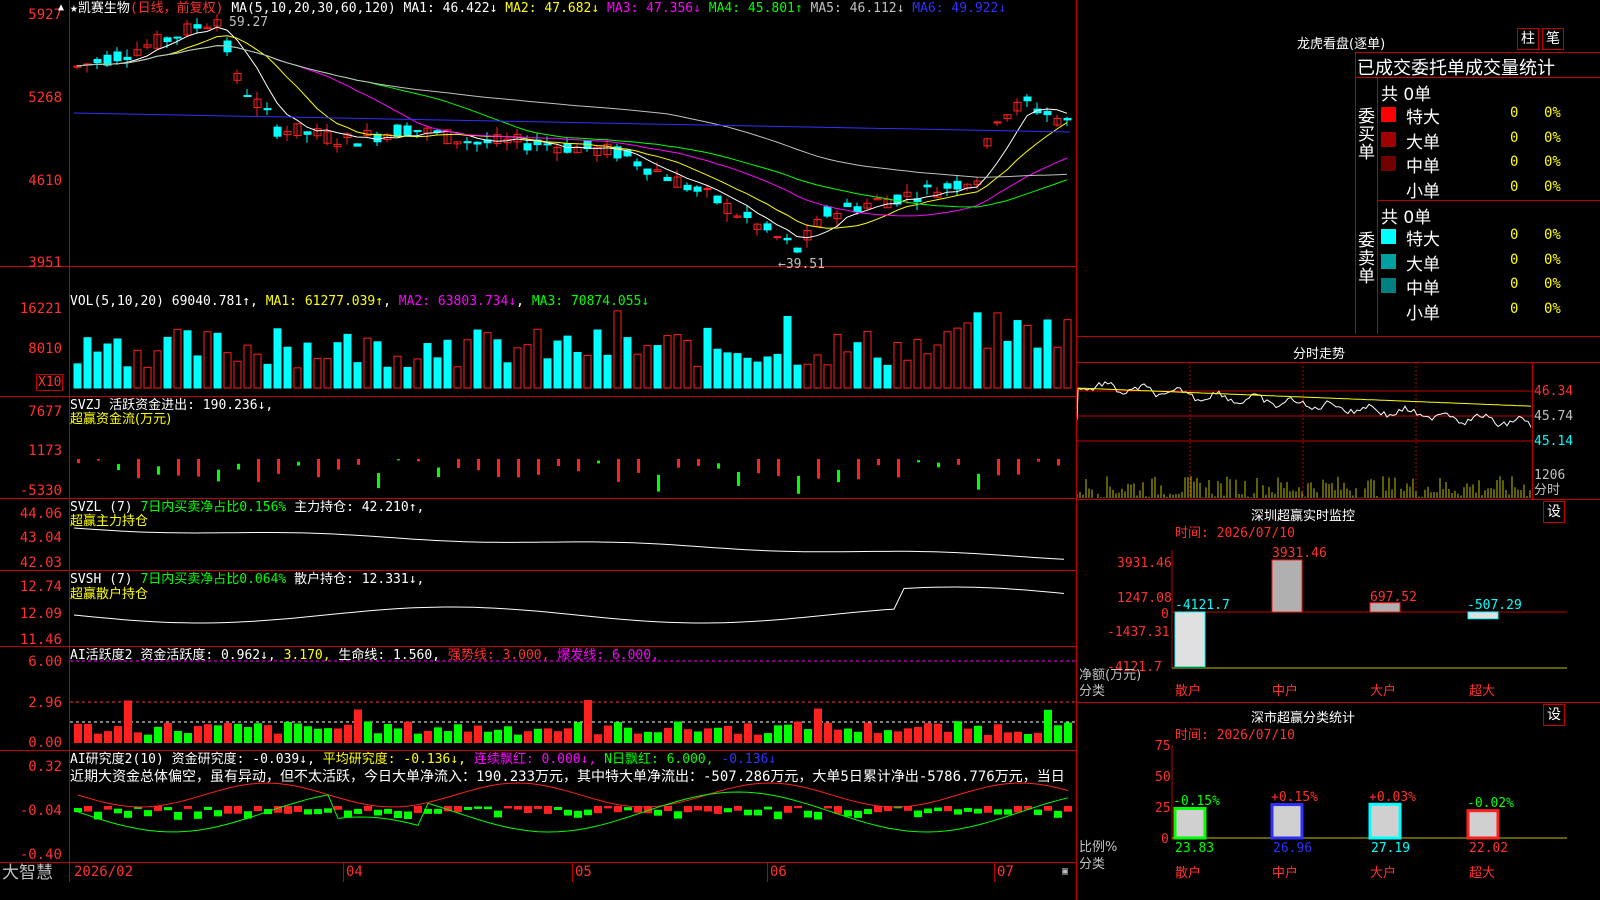  Describe the element at coordinates (1287, 821) in the screenshot. I see `cls-bar` at that location.